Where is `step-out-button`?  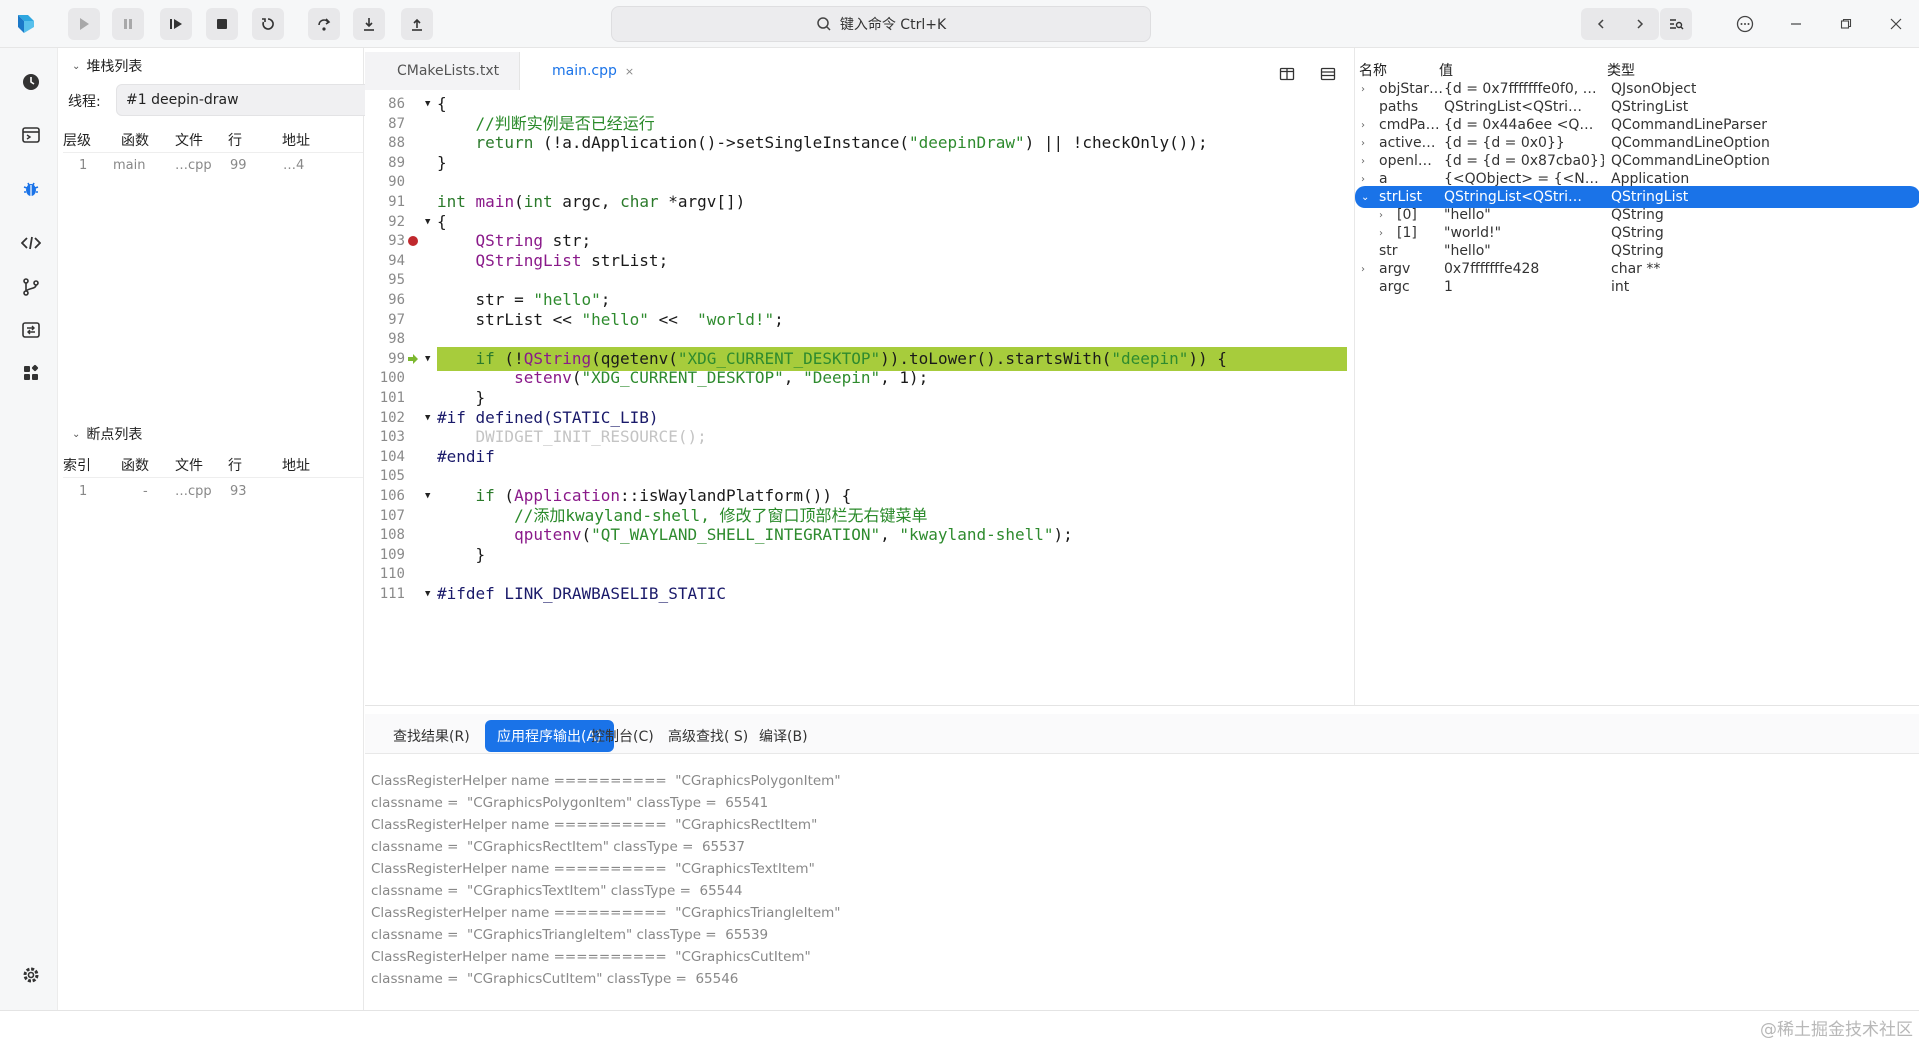 step-out-button is located at coordinates (417, 24).